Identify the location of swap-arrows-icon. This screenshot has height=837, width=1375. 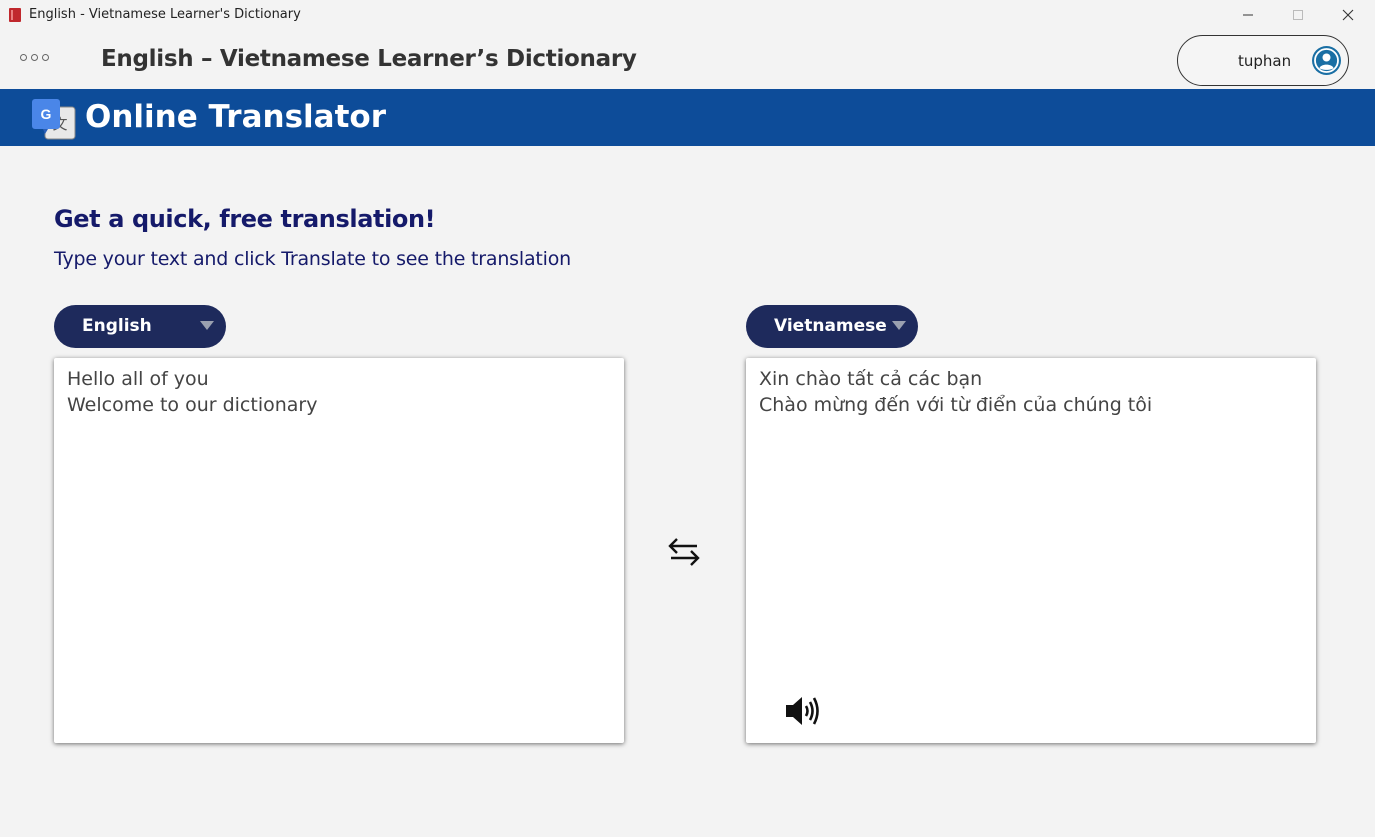
(684, 552).